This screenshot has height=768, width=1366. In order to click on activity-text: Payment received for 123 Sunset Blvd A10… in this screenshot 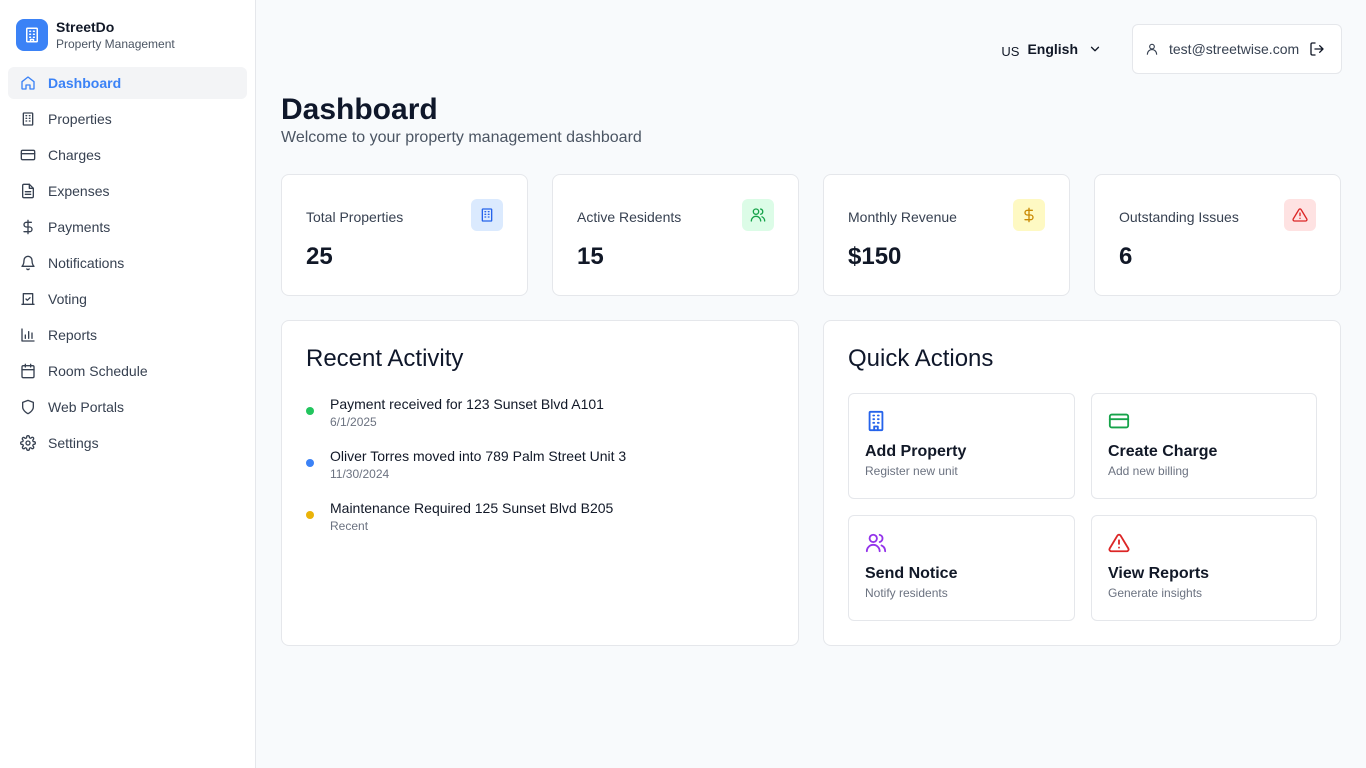, I will do `click(467, 404)`.